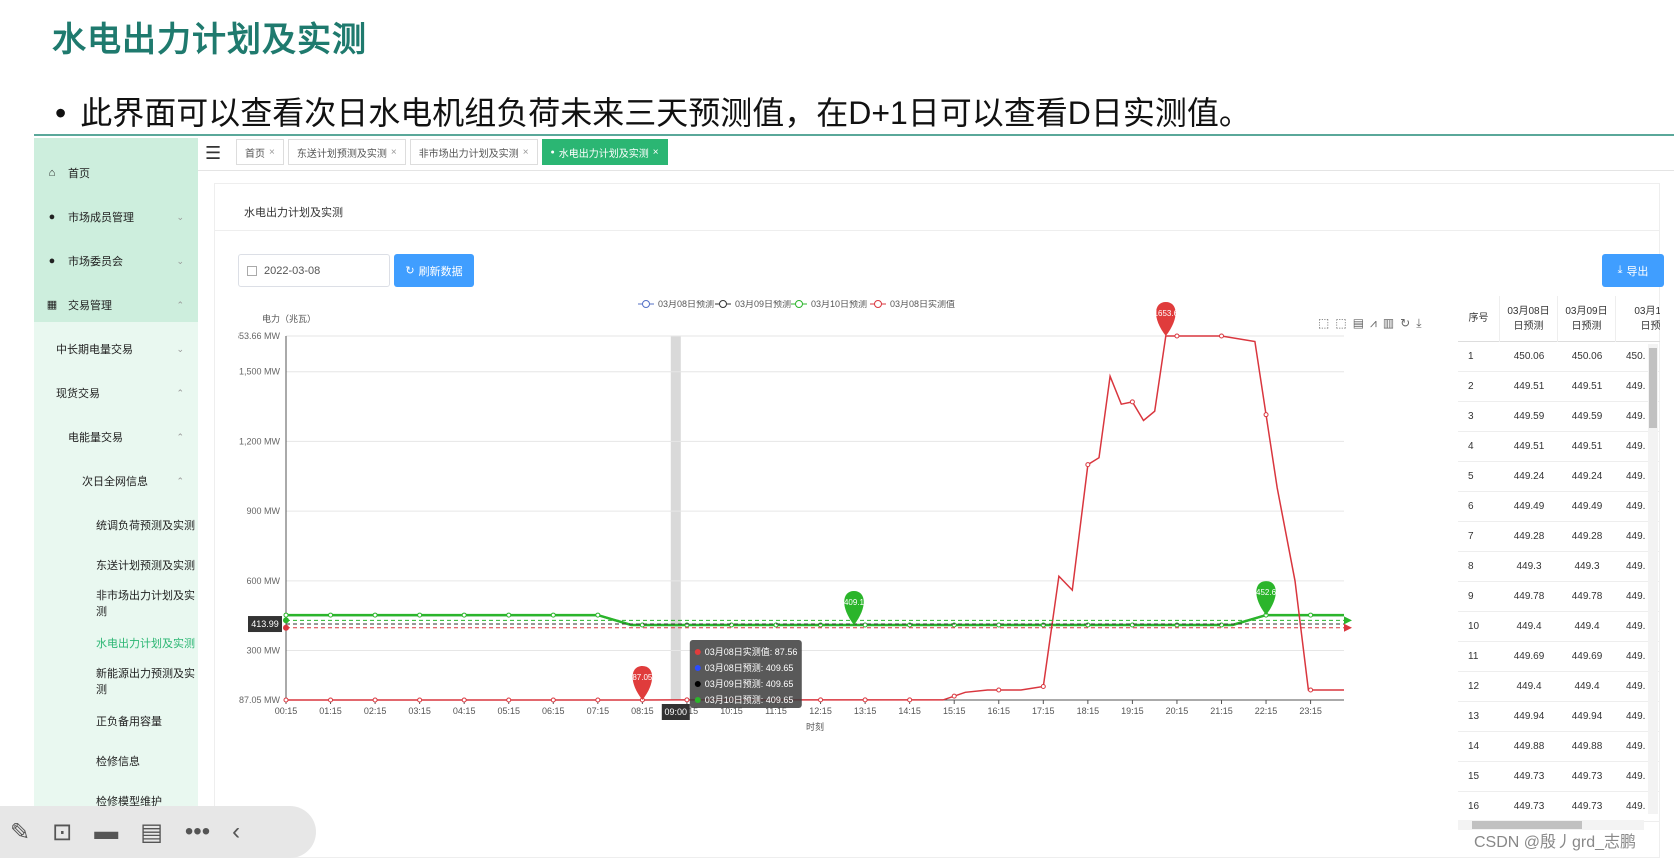  Describe the element at coordinates (263, 581) in the screenshot. I see `y-tick-label: 600 MW` at that location.